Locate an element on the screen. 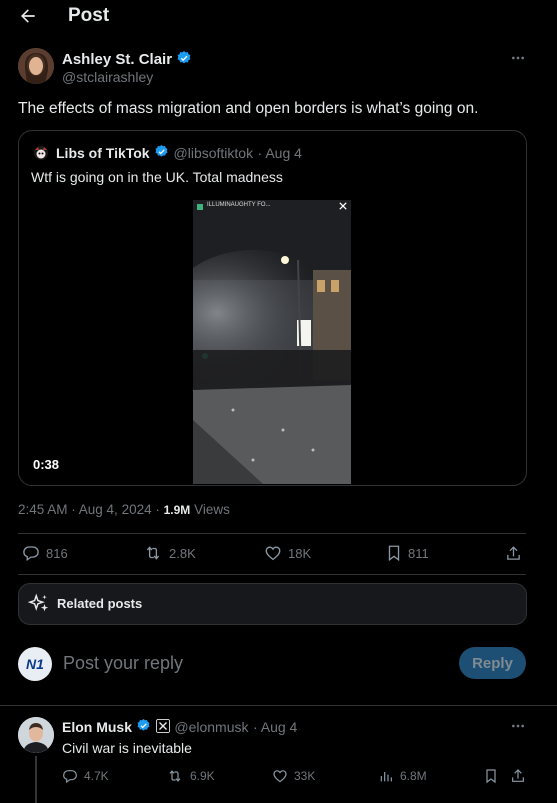  avatar is located at coordinates (36, 66).